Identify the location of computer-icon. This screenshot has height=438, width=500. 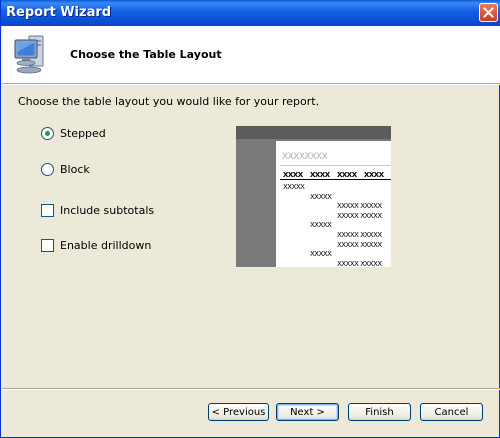
(33, 54).